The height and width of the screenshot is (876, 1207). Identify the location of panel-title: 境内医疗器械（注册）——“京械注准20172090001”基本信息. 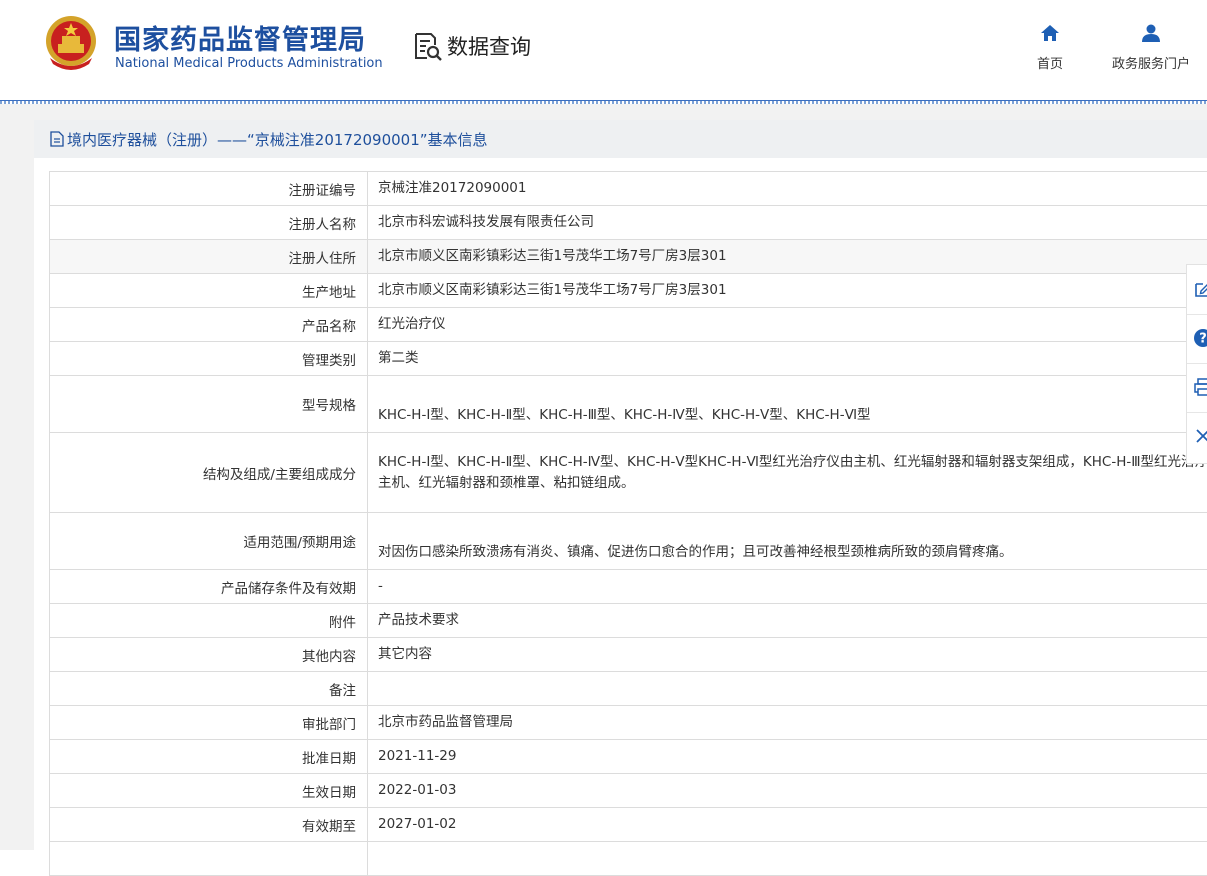
(620, 139).